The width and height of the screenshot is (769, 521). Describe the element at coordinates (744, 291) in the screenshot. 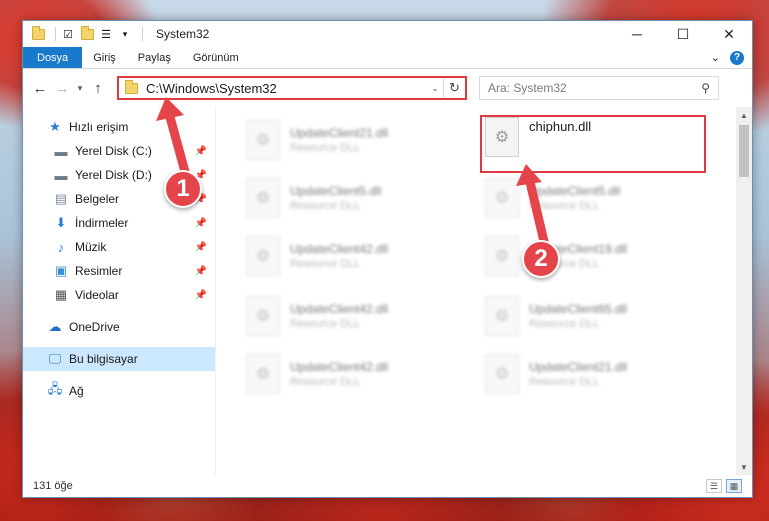

I see `vertical-scrollbar: ▲ ▼` at that location.